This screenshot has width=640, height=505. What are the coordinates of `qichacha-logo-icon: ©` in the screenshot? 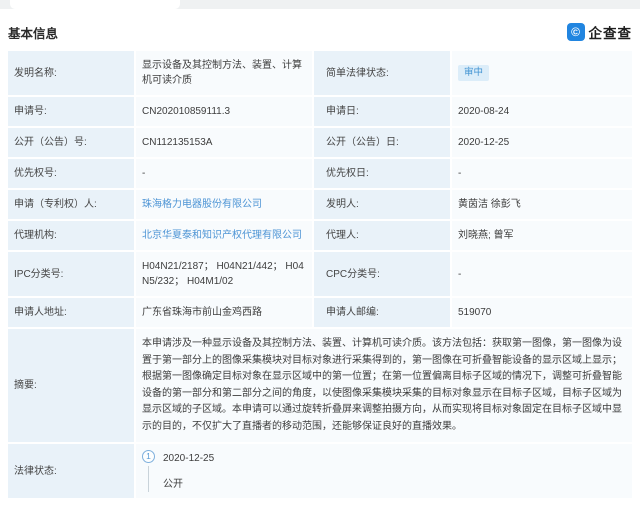 It's located at (575, 32).